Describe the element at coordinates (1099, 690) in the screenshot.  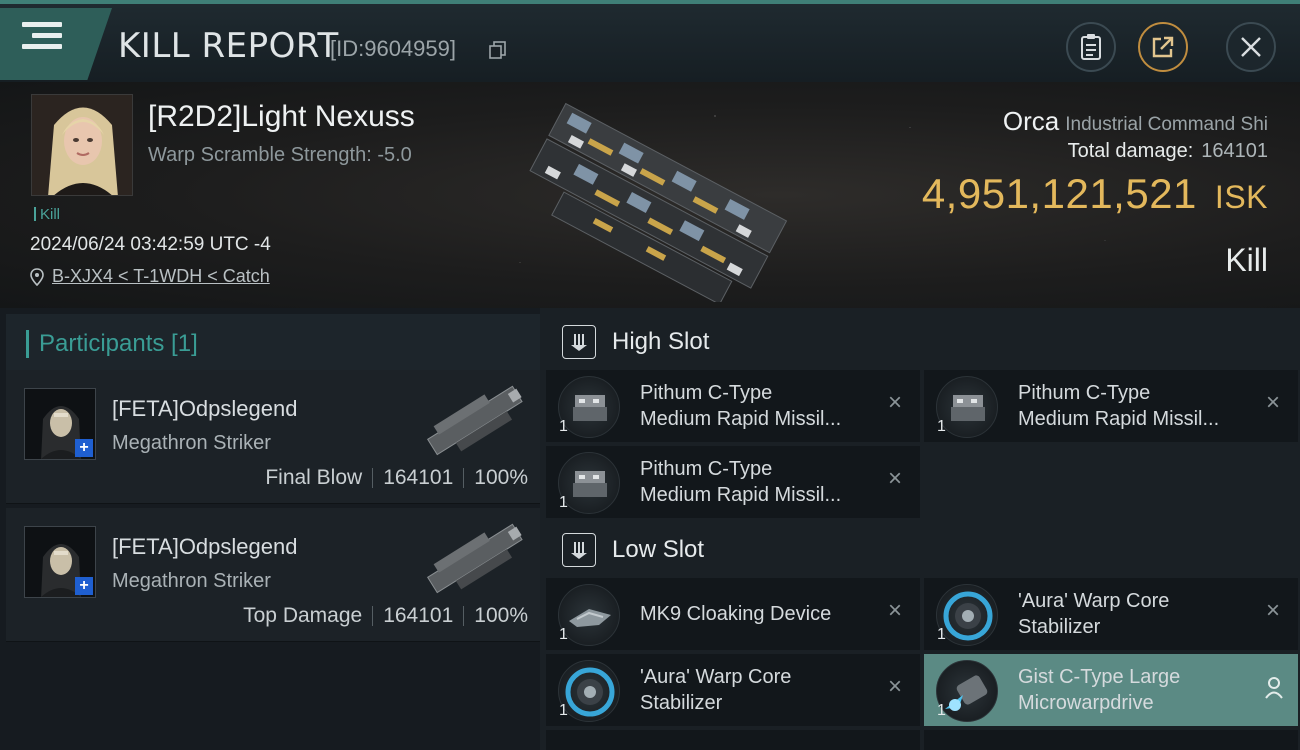
I see `module-name: Gist C-Type Large Microwarpdrive` at that location.